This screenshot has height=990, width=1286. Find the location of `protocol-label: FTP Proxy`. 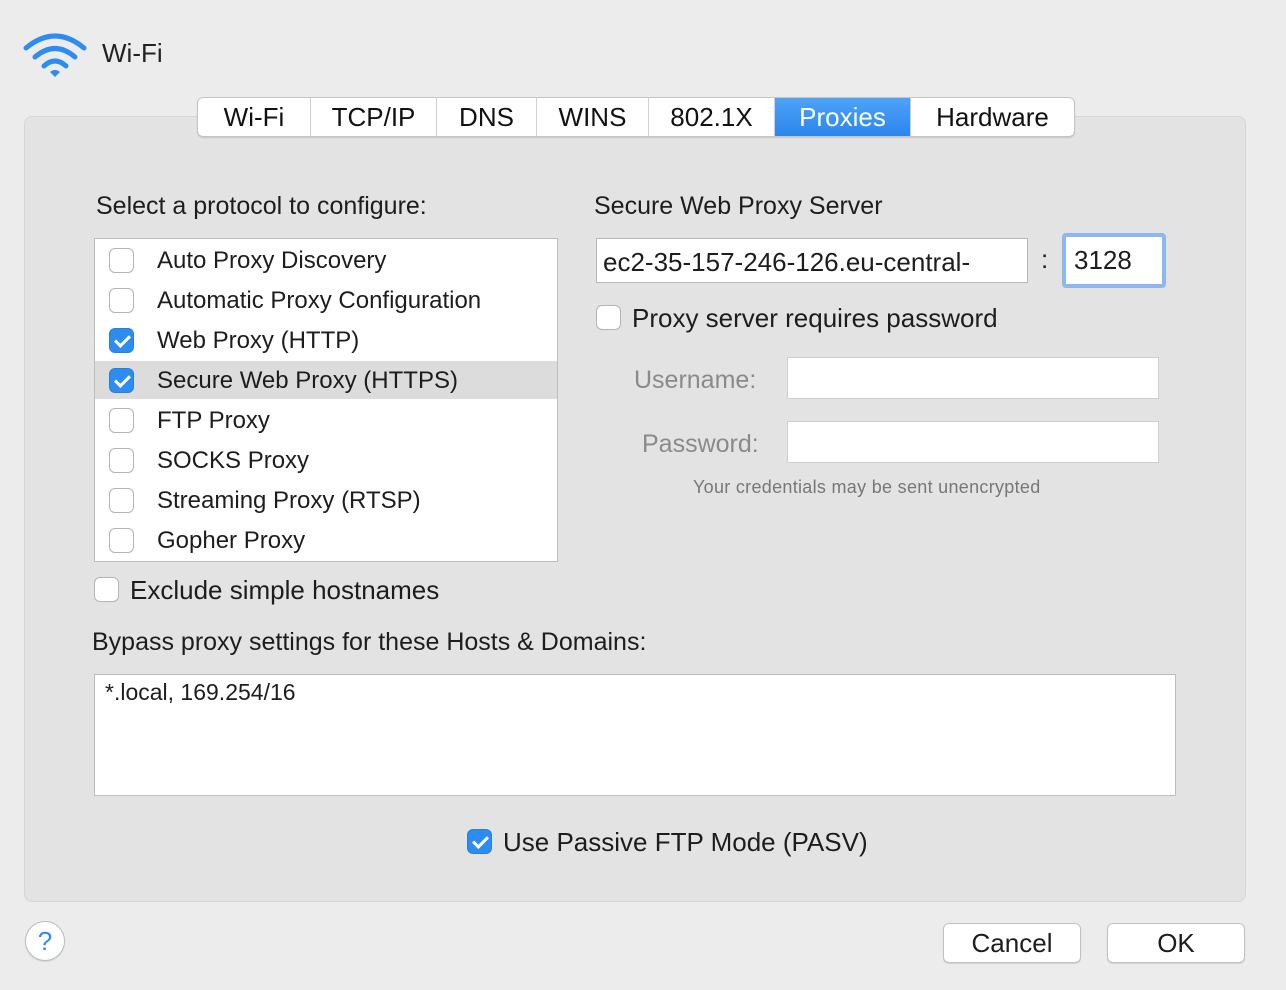

protocol-label: FTP Proxy is located at coordinates (213, 420).